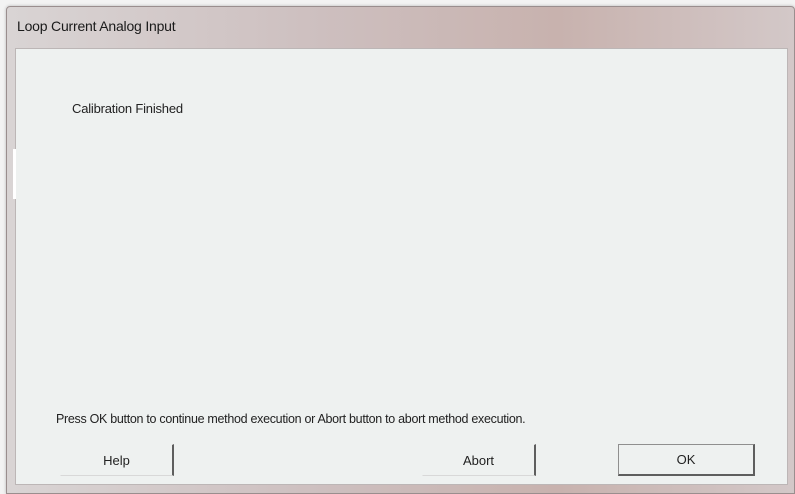 The image size is (795, 494). Describe the element at coordinates (117, 460) in the screenshot. I see `help-button: Help` at that location.